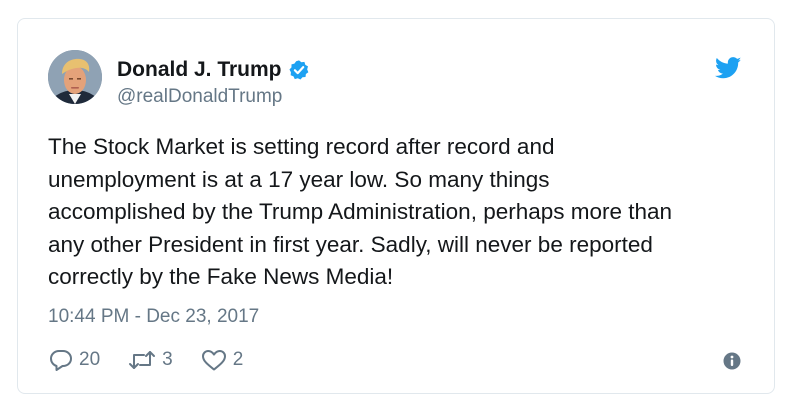  I want to click on verified-badge-icon, so click(299, 70).